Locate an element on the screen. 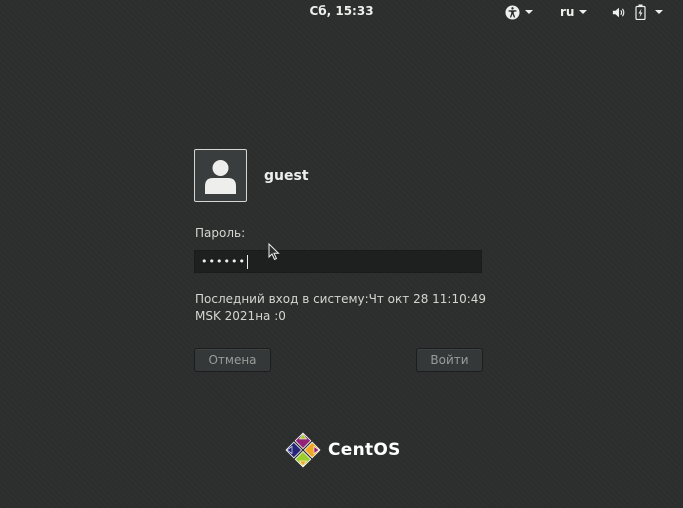 This screenshot has height=508, width=683. user-avatar-icon is located at coordinates (220, 177).